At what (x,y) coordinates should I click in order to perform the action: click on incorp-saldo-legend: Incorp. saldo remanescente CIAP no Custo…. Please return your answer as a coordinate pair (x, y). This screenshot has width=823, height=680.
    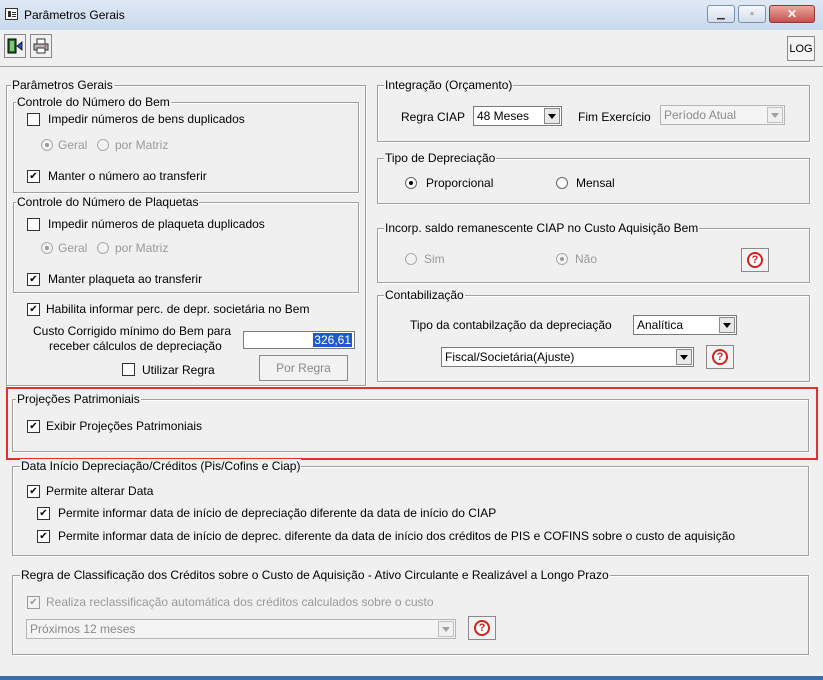
    Looking at the image, I should click on (542, 228).